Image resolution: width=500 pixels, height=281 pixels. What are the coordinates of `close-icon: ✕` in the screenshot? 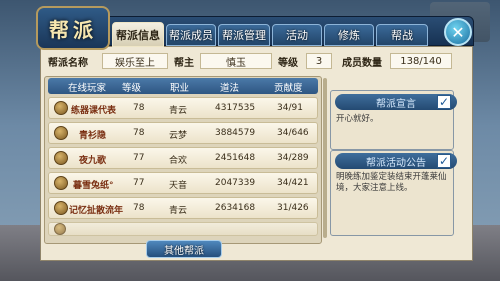 It's located at (458, 32).